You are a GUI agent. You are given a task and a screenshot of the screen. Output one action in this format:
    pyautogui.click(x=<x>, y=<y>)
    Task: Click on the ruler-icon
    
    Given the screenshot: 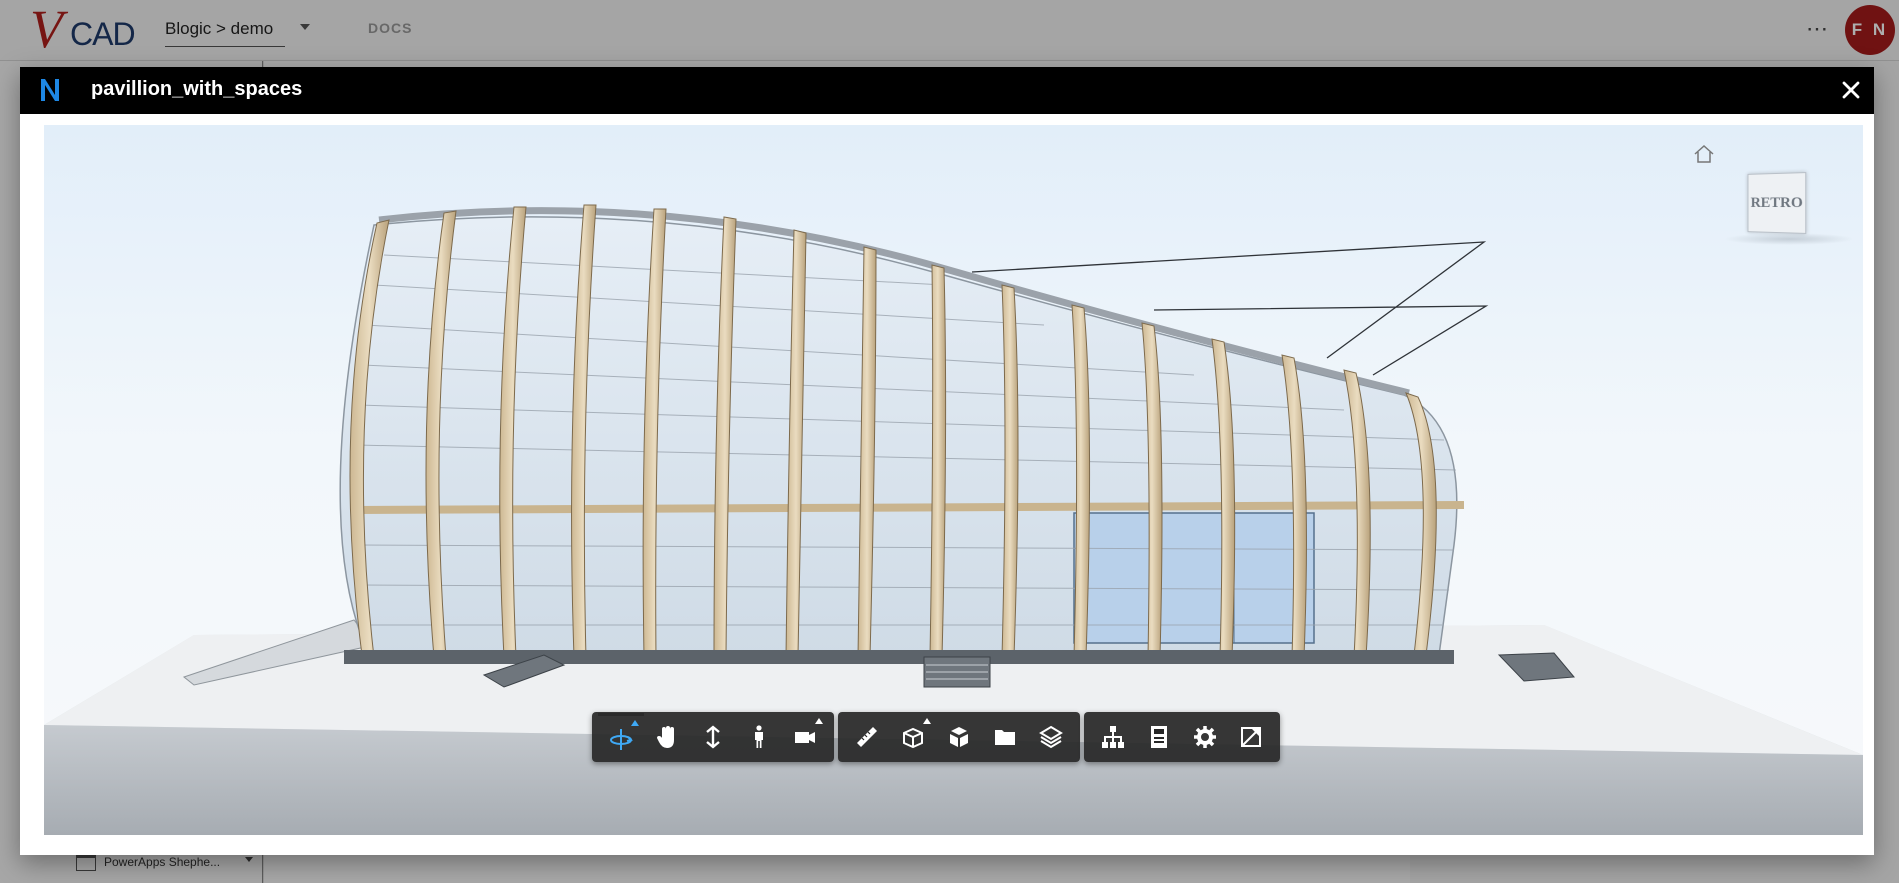 What is the action you would take?
    pyautogui.click(x=867, y=737)
    